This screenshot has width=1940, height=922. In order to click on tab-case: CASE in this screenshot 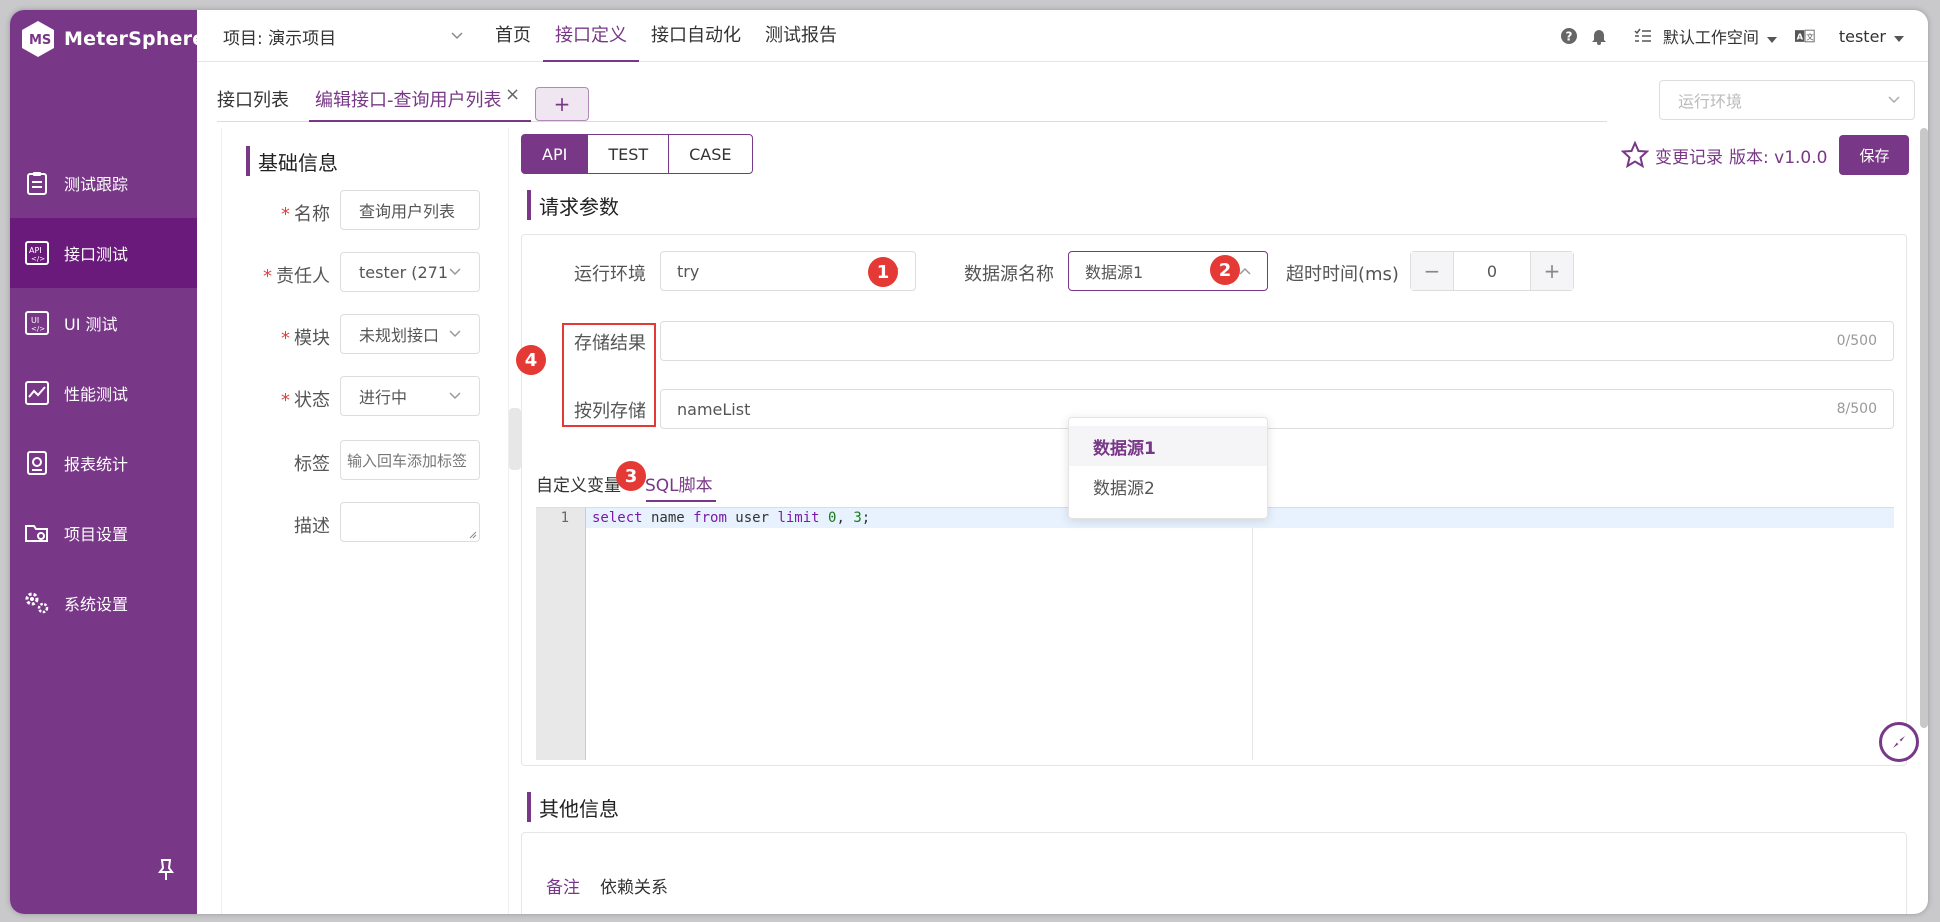, I will do `click(710, 154)`.